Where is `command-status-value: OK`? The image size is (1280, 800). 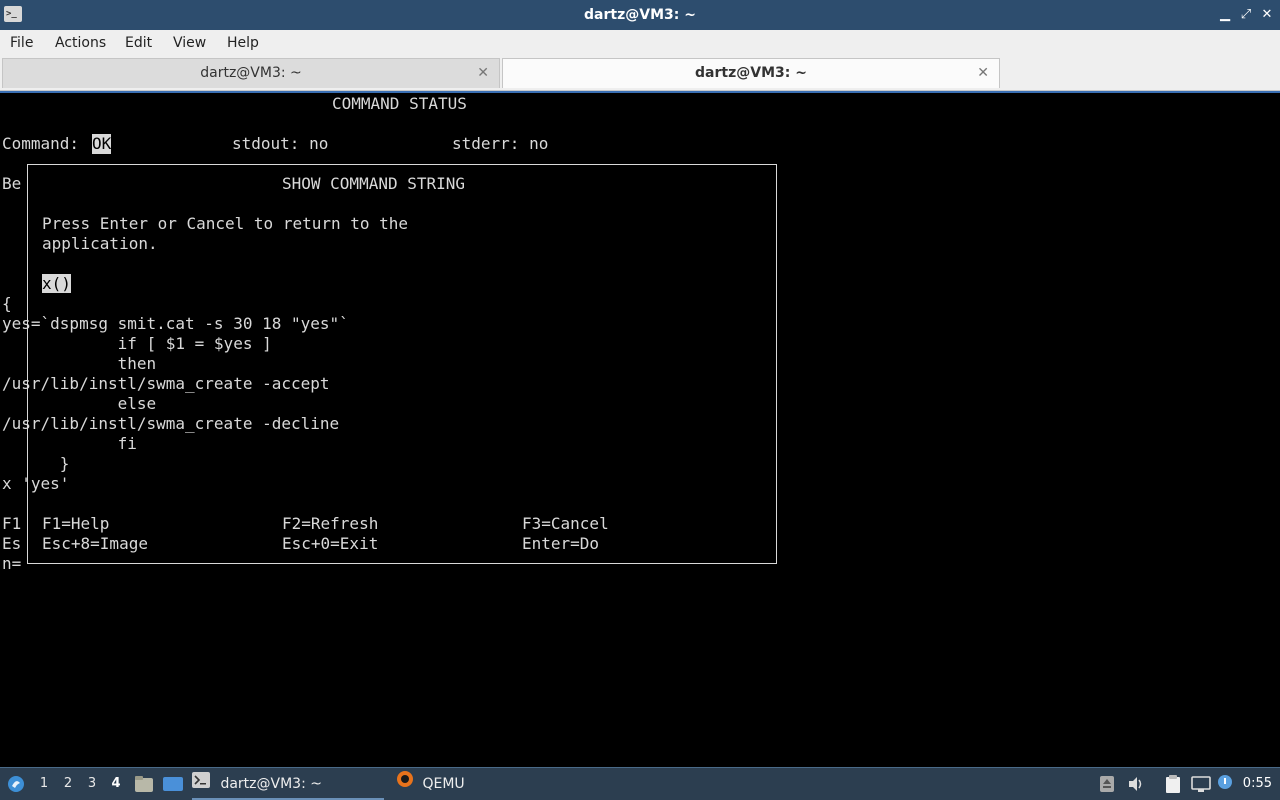
command-status-value: OK is located at coordinates (102, 144).